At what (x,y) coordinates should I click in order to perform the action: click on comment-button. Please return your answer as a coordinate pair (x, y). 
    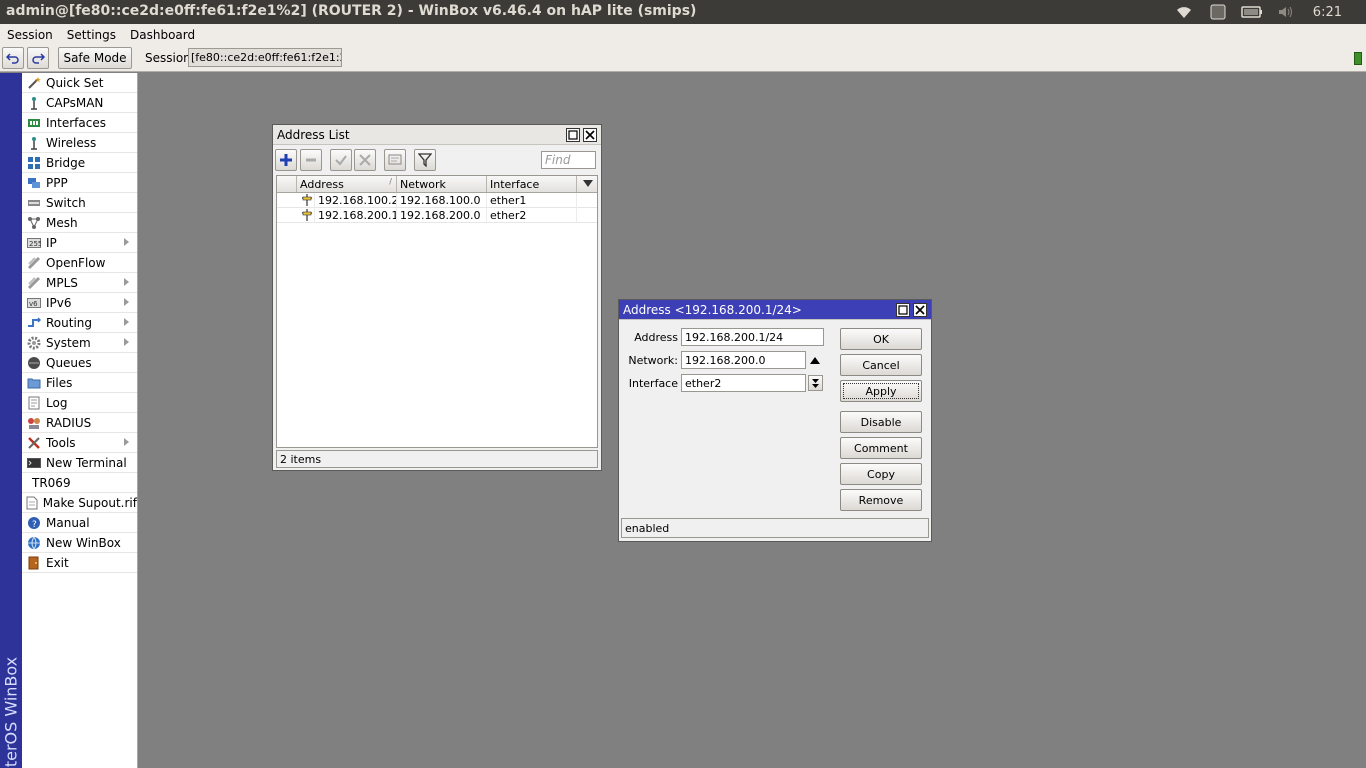
    Looking at the image, I should click on (395, 160).